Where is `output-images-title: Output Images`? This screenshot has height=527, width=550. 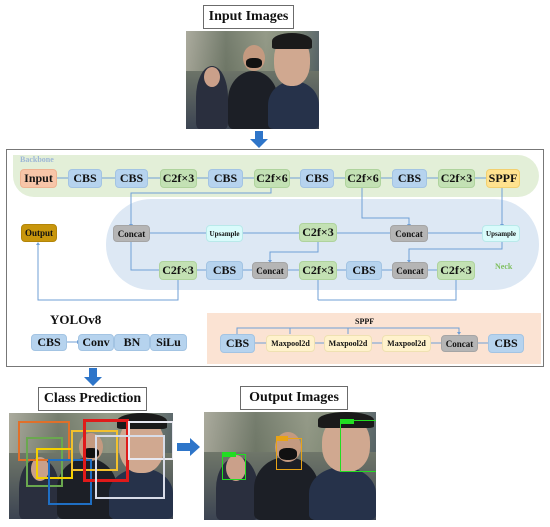 output-images-title: Output Images is located at coordinates (294, 398).